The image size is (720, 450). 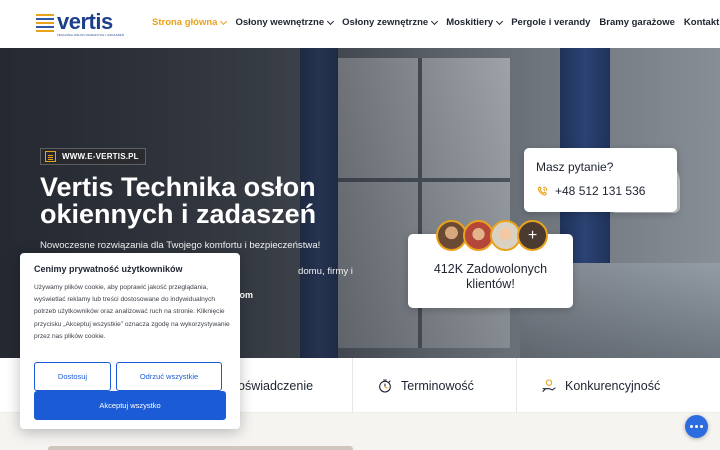 I want to click on plus-icon: +, so click(x=532, y=235).